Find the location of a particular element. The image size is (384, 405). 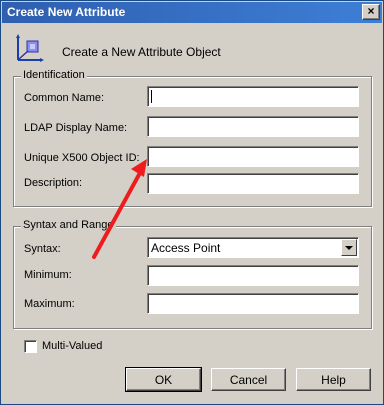

cancel-button: Cancel is located at coordinates (248, 379).